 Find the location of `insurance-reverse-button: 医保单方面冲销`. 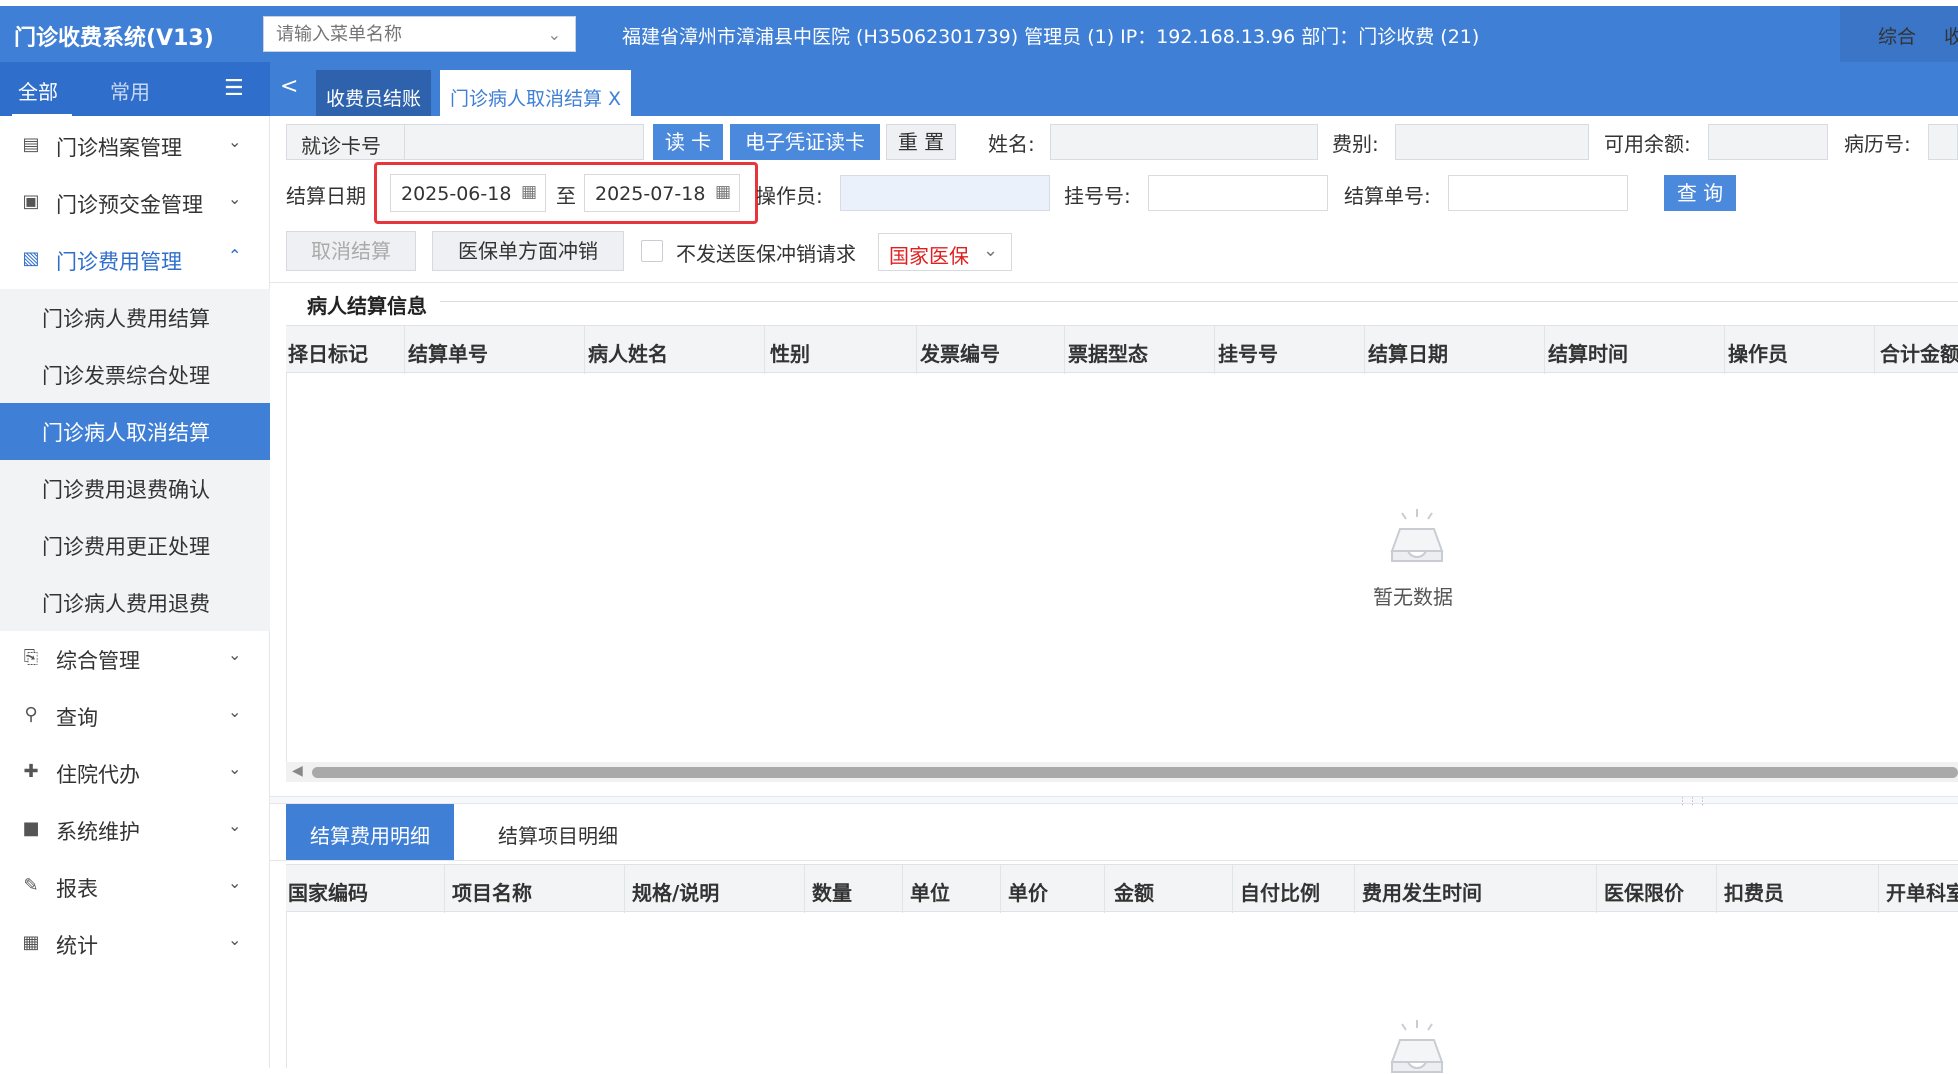

insurance-reverse-button: 医保单方面冲销 is located at coordinates (528, 251).